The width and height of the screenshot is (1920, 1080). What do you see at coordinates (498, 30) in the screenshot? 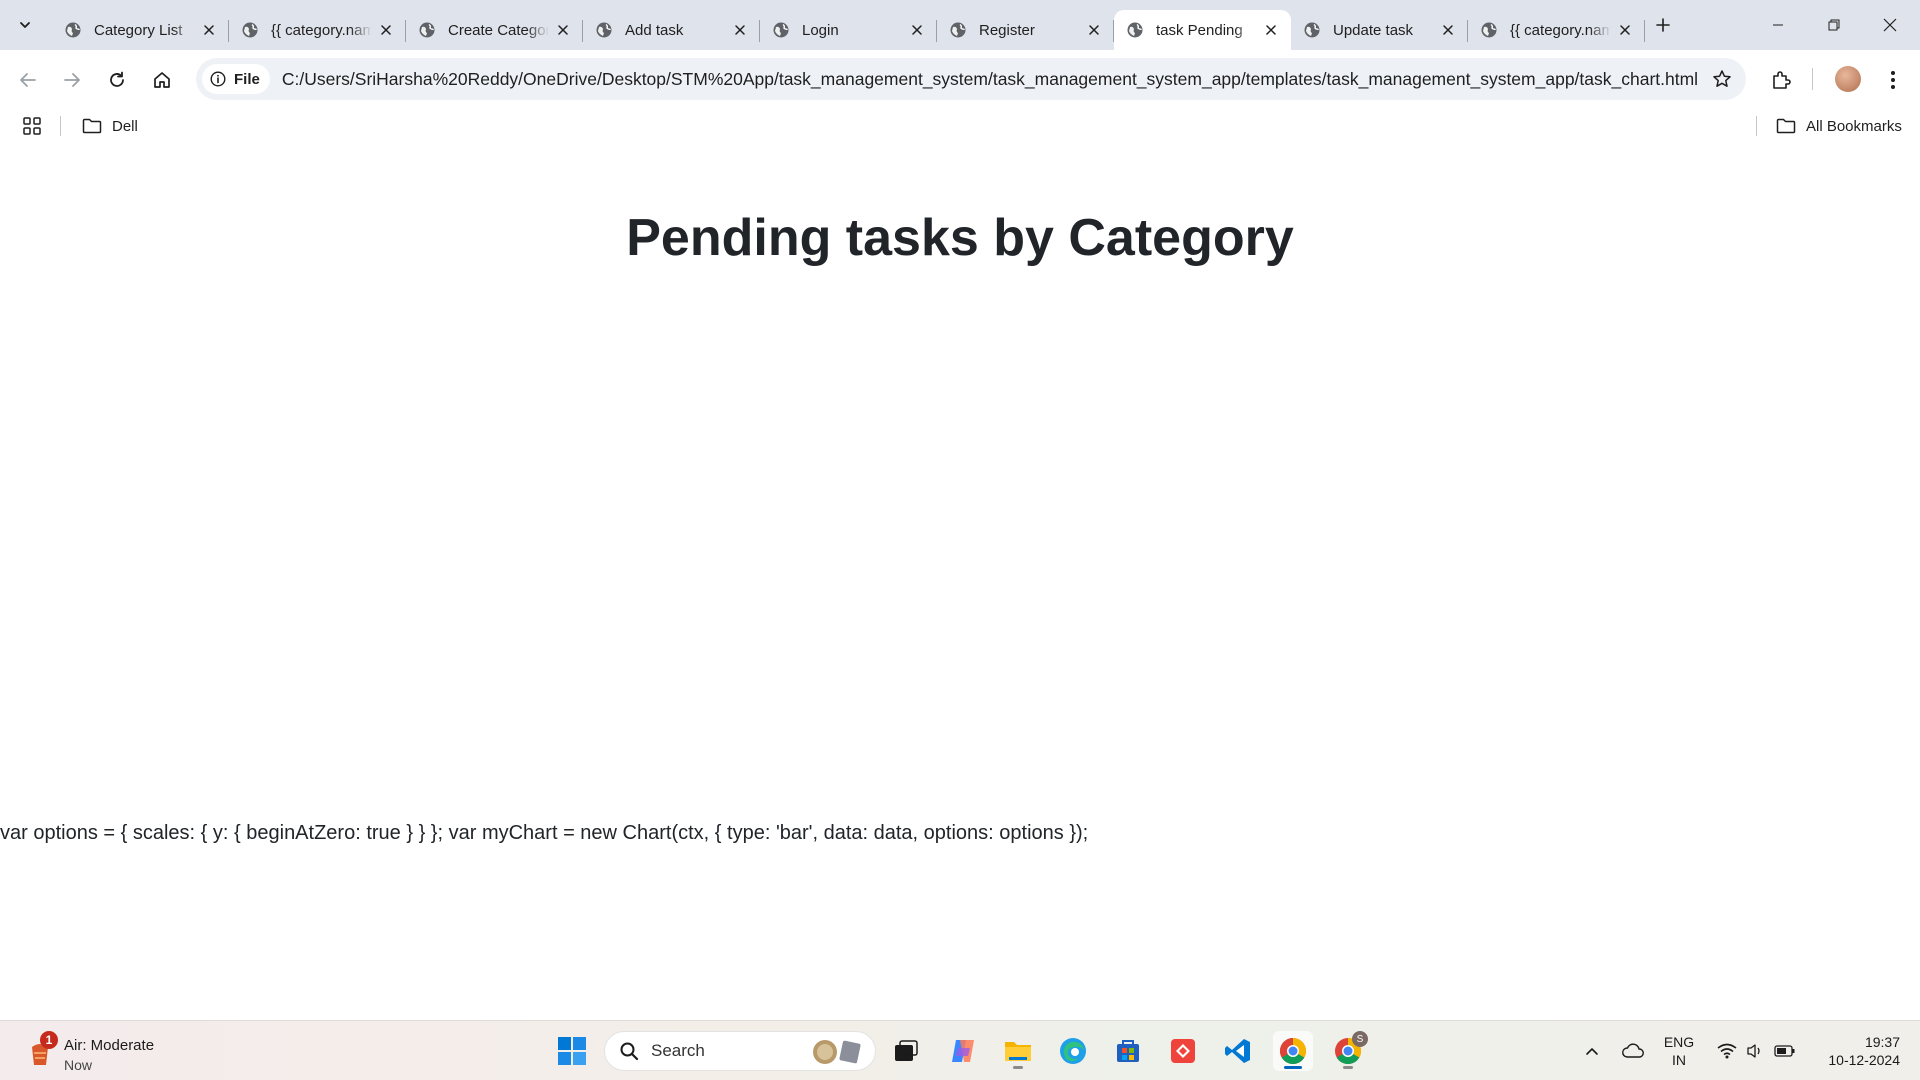
I see `tab-title: Create Category` at bounding box center [498, 30].